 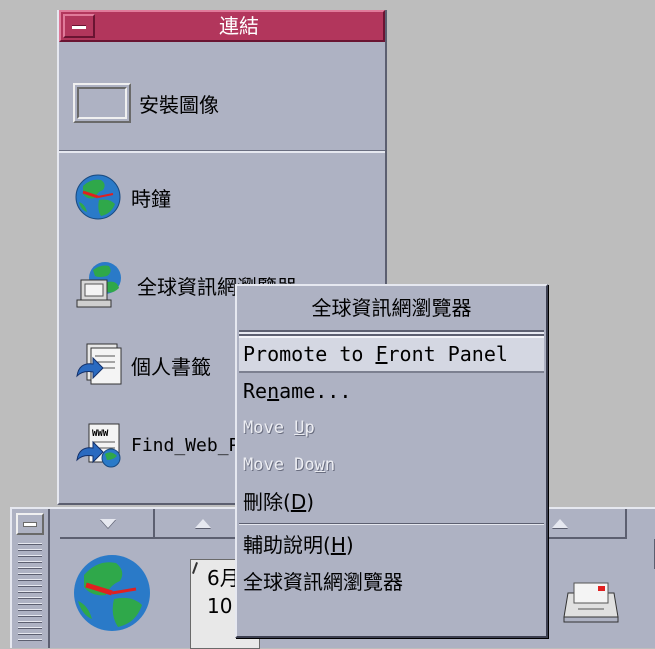 I want to click on menu-item-move-up: Move Up, so click(x=279, y=428).